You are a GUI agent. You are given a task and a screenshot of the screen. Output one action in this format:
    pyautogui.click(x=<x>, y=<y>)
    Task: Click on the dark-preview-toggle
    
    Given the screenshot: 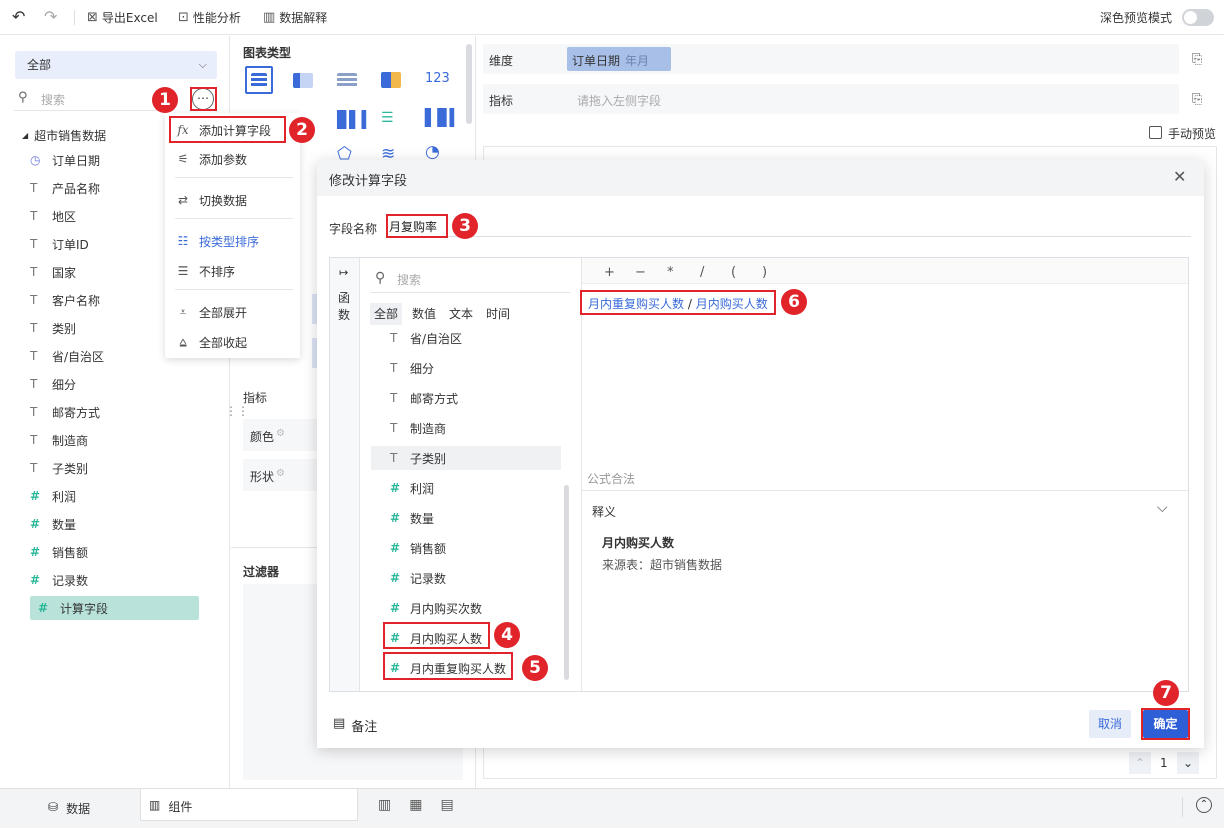 What is the action you would take?
    pyautogui.click(x=1198, y=17)
    